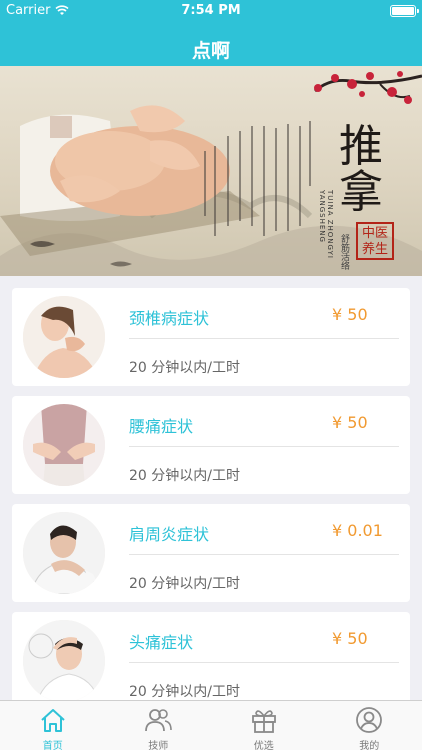 The image size is (422, 750). I want to click on back-pain-image, so click(64, 445).